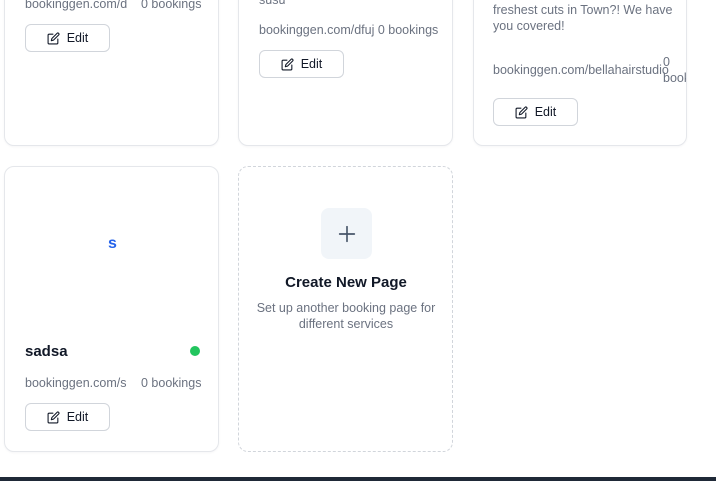 The height and width of the screenshot is (481, 716). What do you see at coordinates (76, 383) in the screenshot?
I see `page-url: bookinggen.com/s` at bounding box center [76, 383].